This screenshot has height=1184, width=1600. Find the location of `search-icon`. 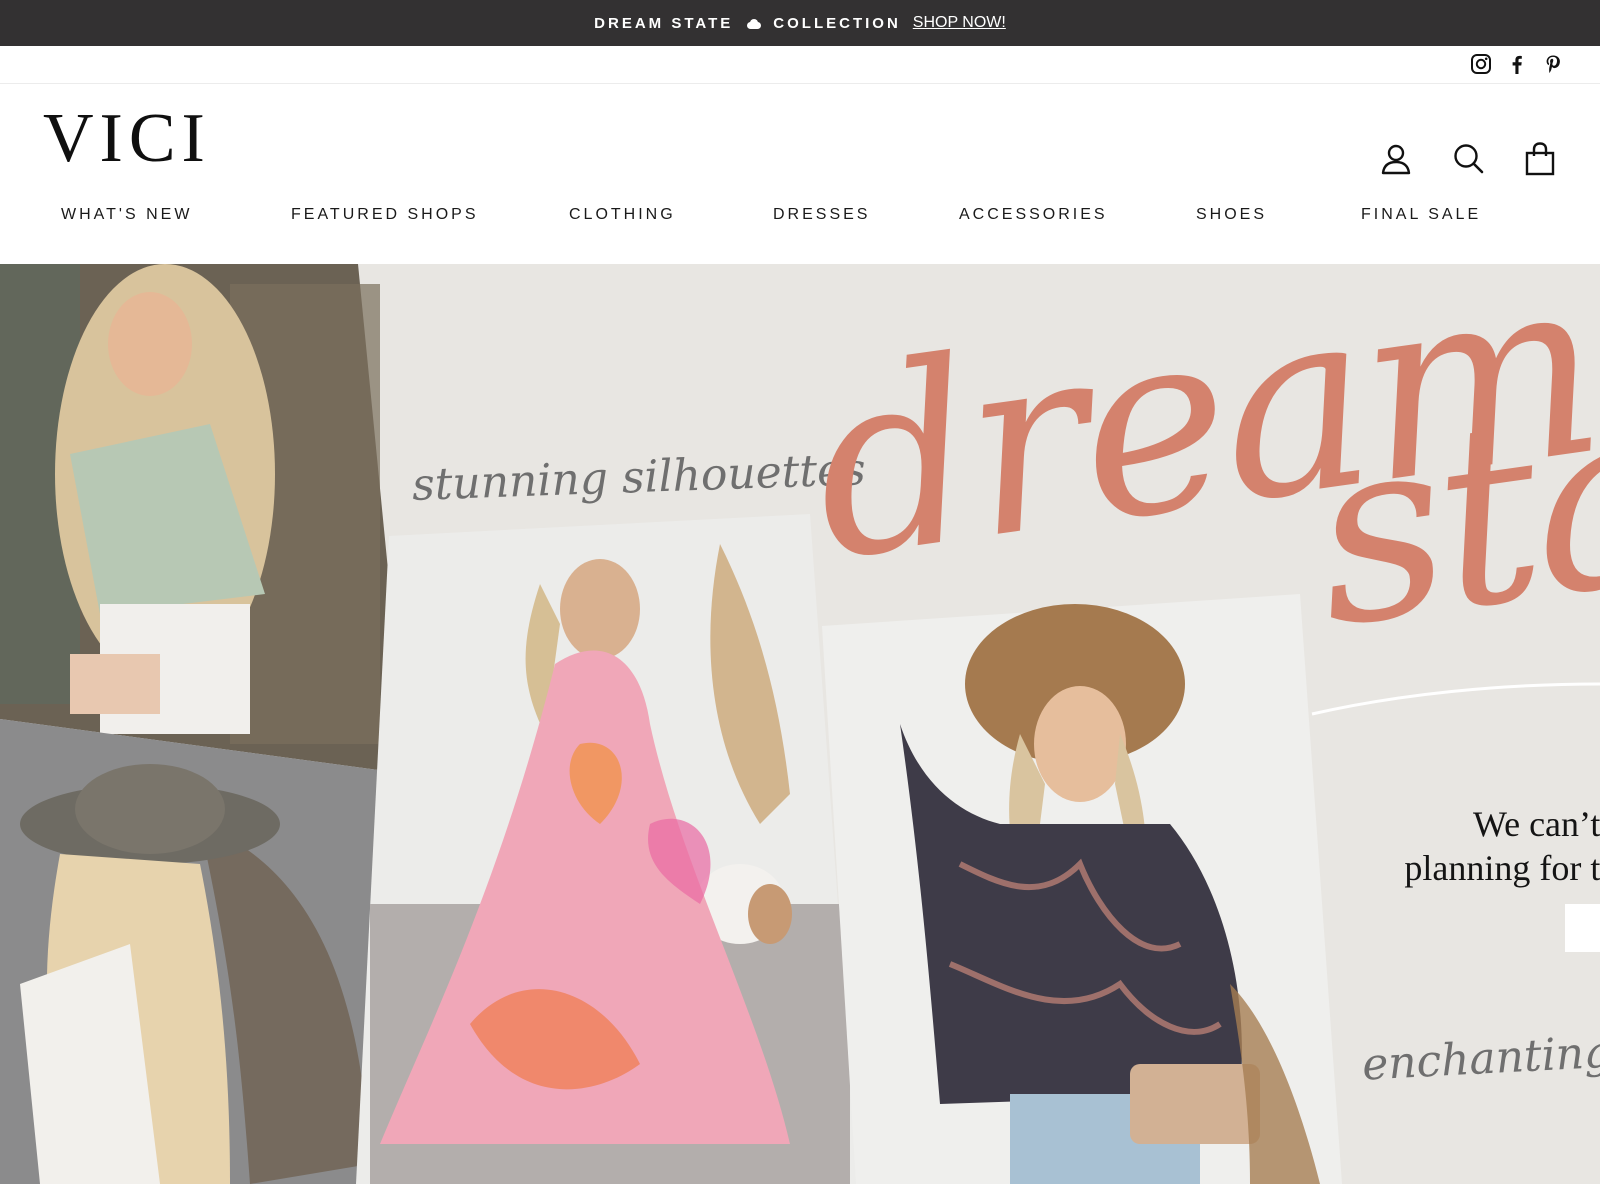

search-icon is located at coordinates (1468, 159).